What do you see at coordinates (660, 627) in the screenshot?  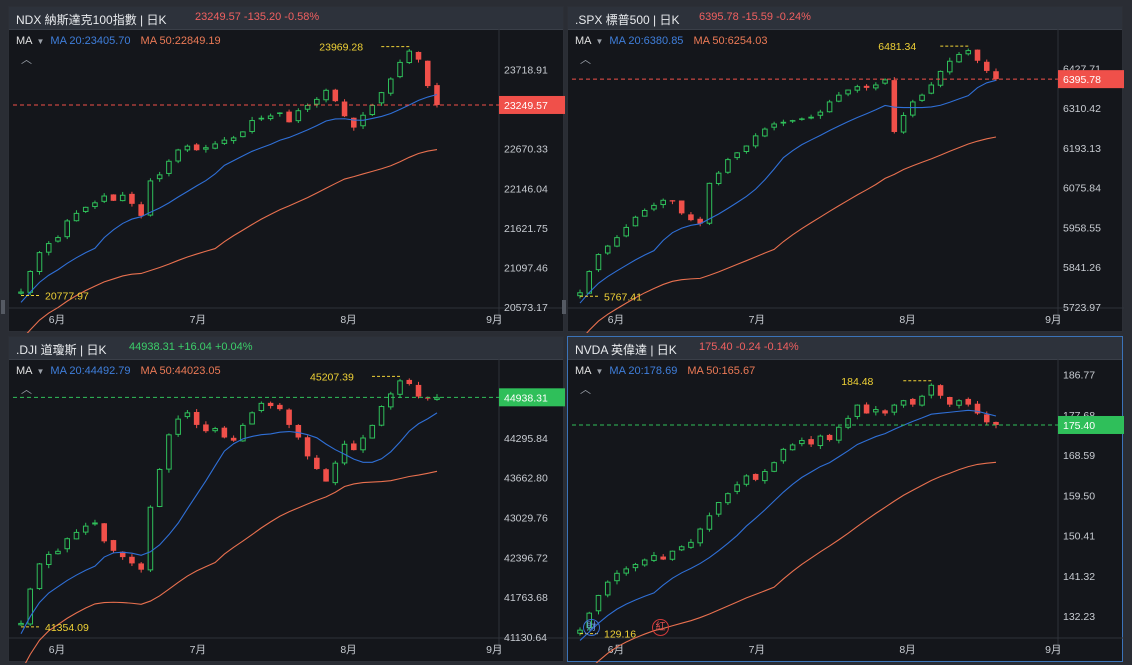 I see `dividend-badge: 紅` at bounding box center [660, 627].